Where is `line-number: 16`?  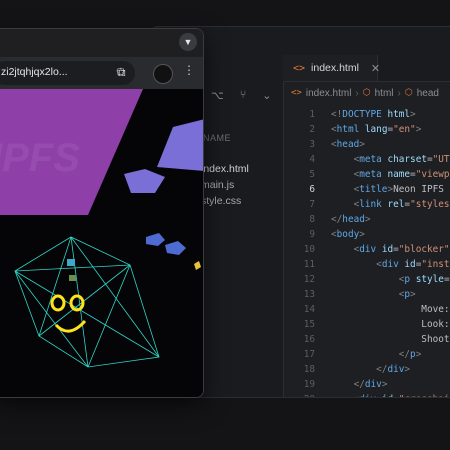 line-number: 16 is located at coordinates (309, 339).